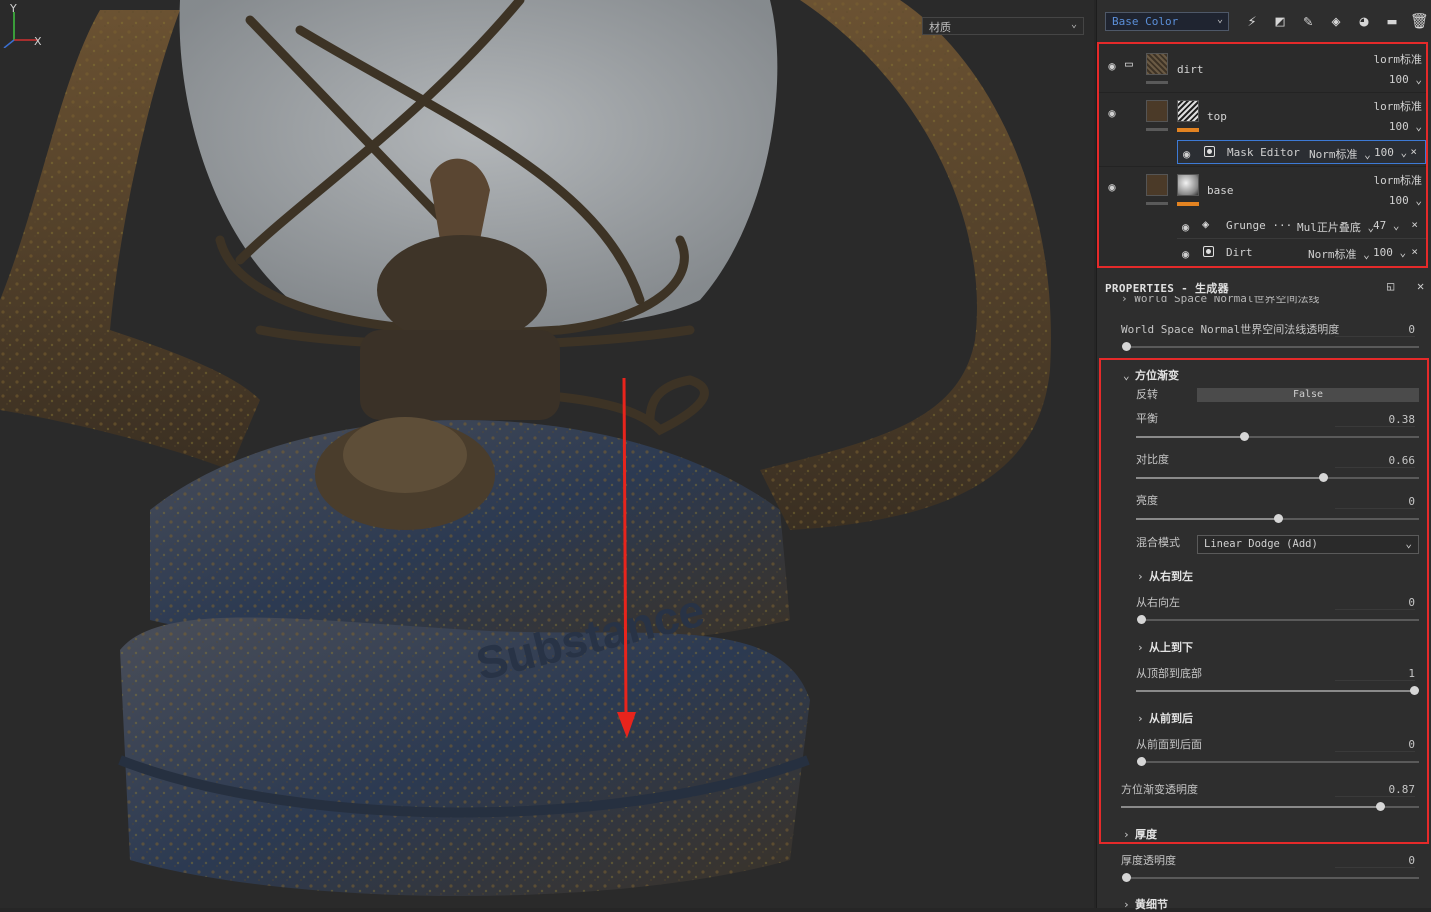 Image resolution: width=1431 pixels, height=912 pixels. Describe the element at coordinates (1152, 459) in the screenshot. I see `contrast-label: 对比度` at that location.